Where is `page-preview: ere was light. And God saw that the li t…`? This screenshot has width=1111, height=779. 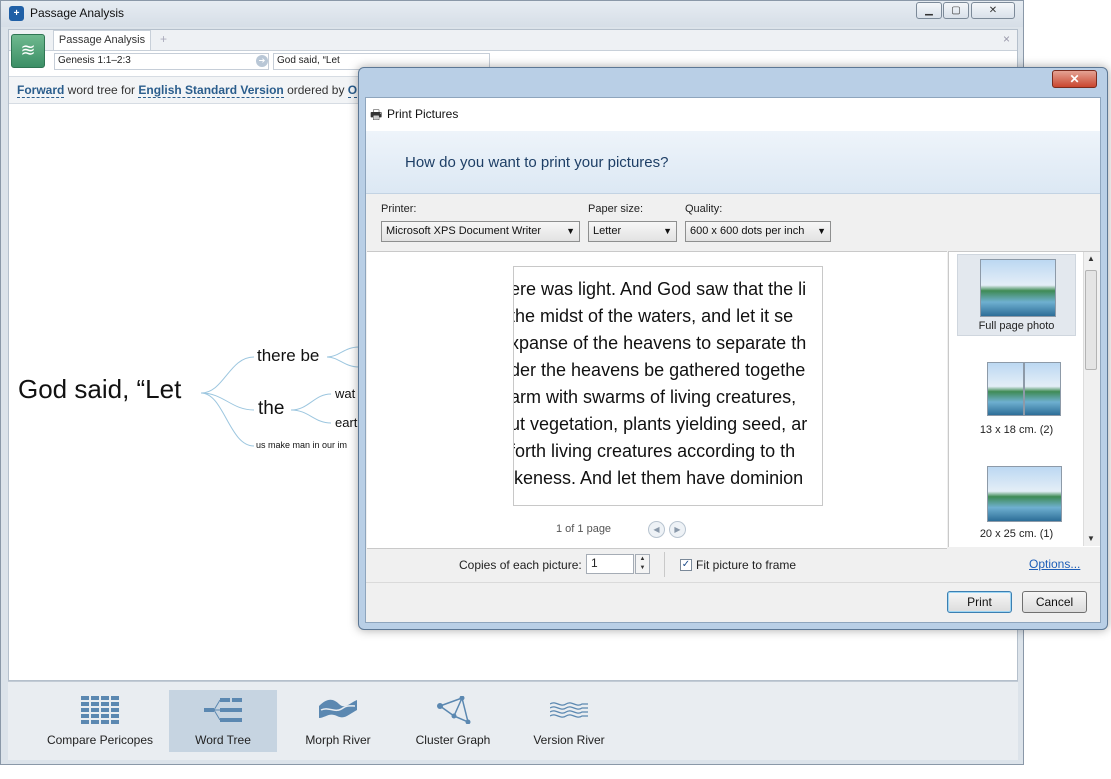
page-preview: ere was light. And God saw that the li t… is located at coordinates (668, 386).